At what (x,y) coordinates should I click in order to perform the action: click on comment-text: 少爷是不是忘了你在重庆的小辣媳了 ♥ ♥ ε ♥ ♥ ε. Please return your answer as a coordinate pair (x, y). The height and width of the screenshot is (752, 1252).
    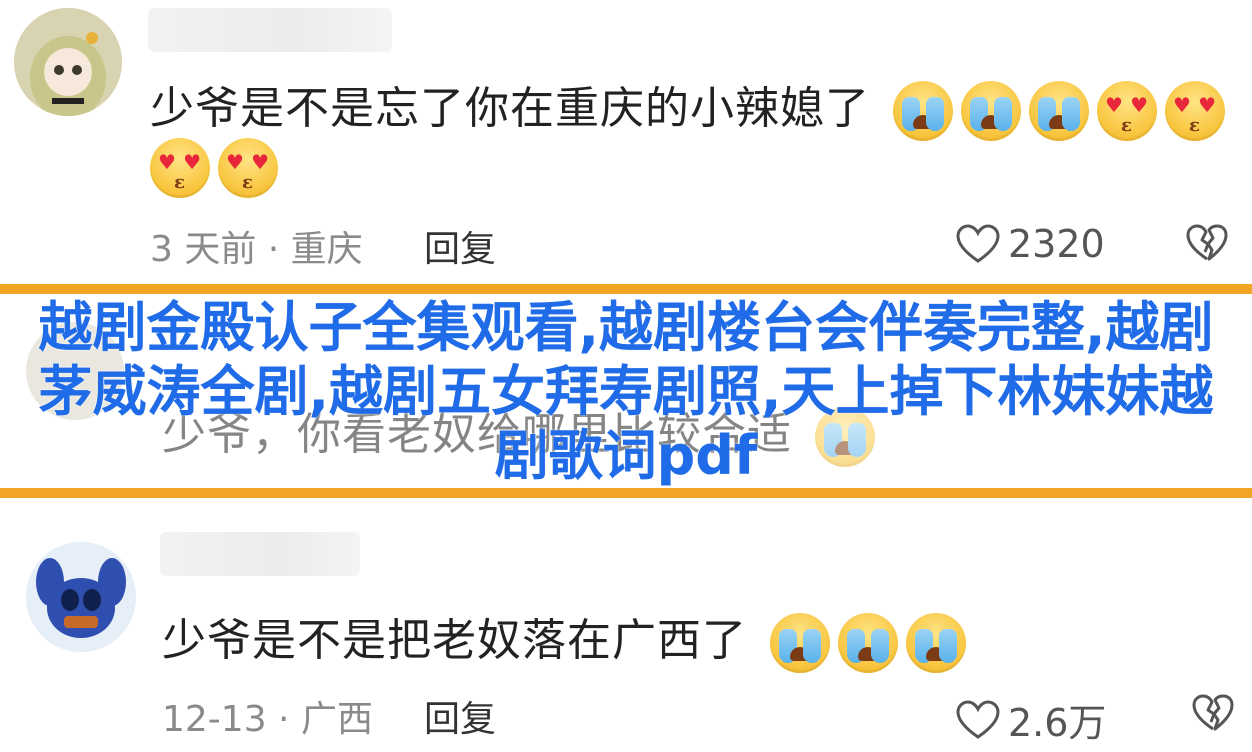
    Looking at the image, I should click on (687, 106).